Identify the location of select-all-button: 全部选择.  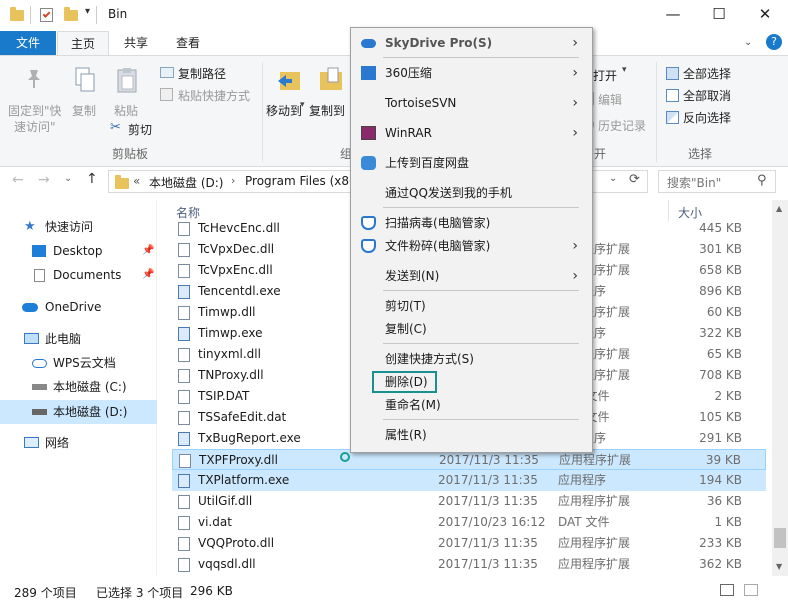
(707, 73).